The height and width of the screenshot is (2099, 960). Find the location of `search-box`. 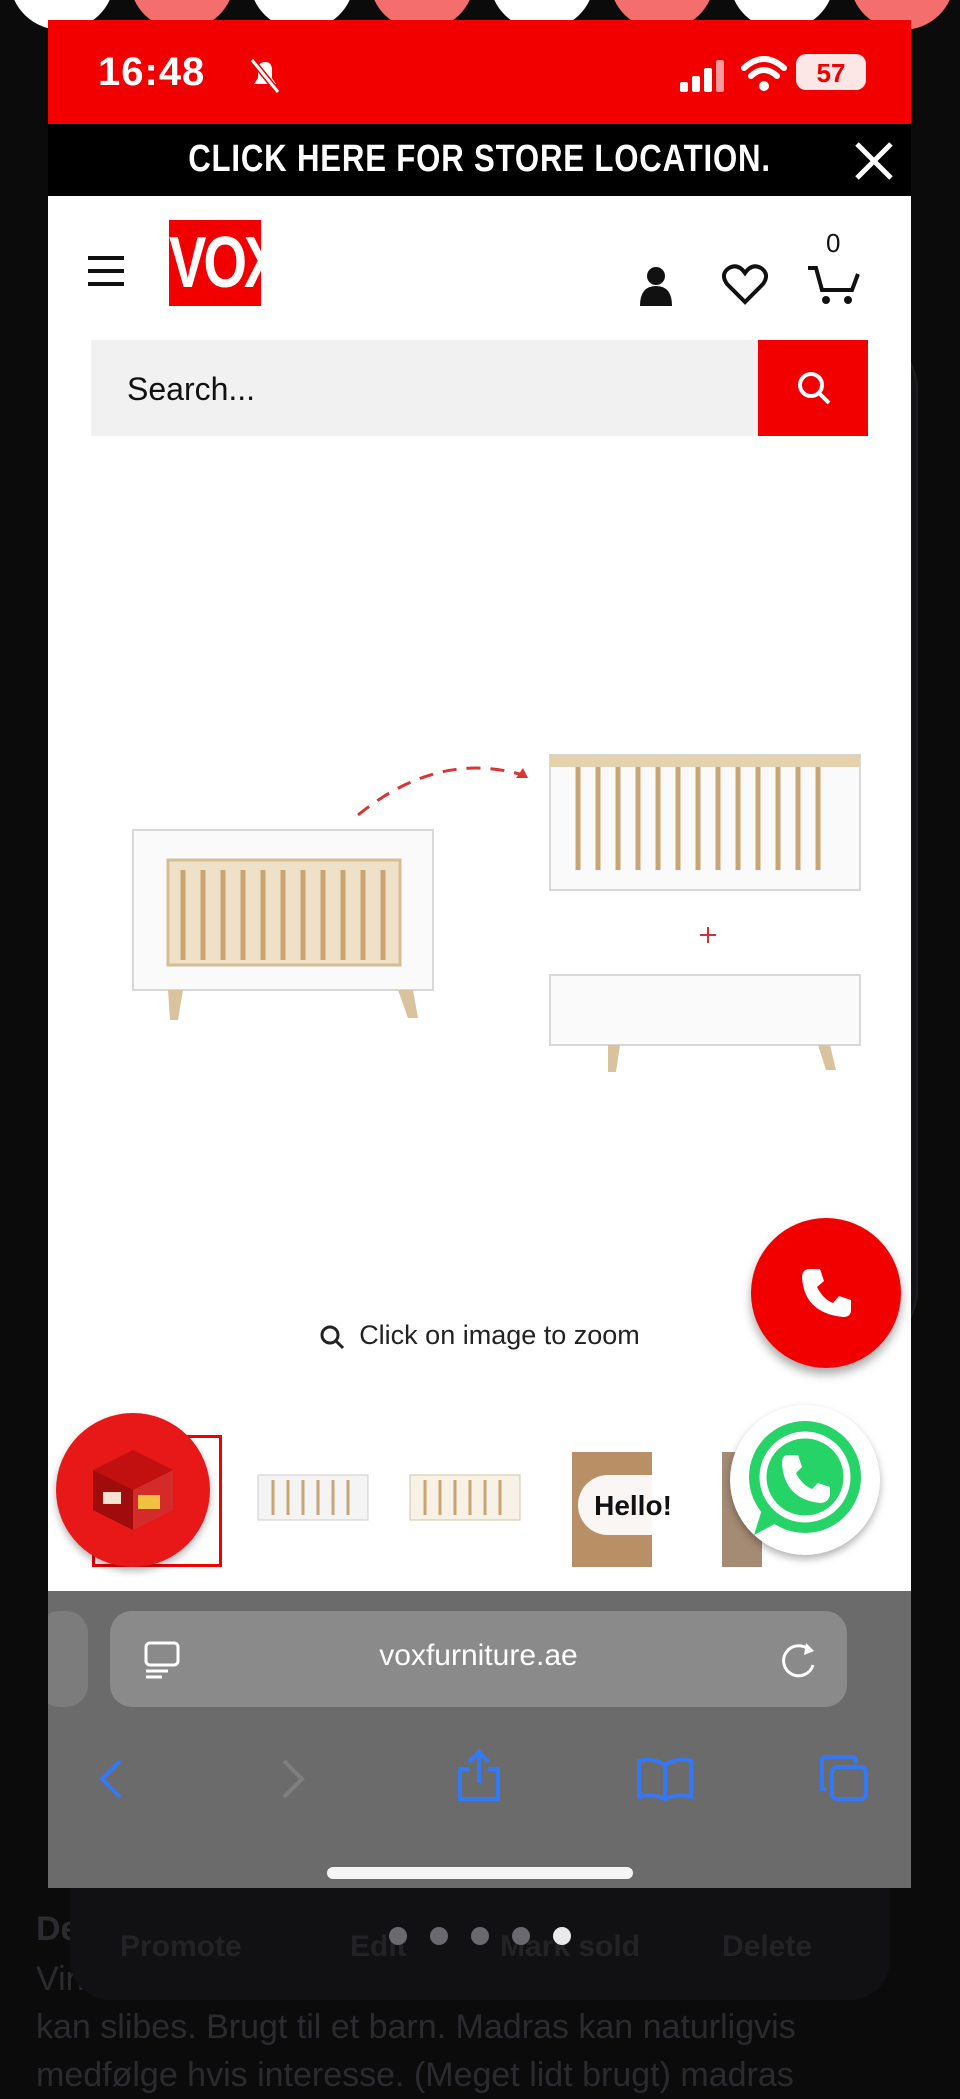

search-box is located at coordinates (424, 389).